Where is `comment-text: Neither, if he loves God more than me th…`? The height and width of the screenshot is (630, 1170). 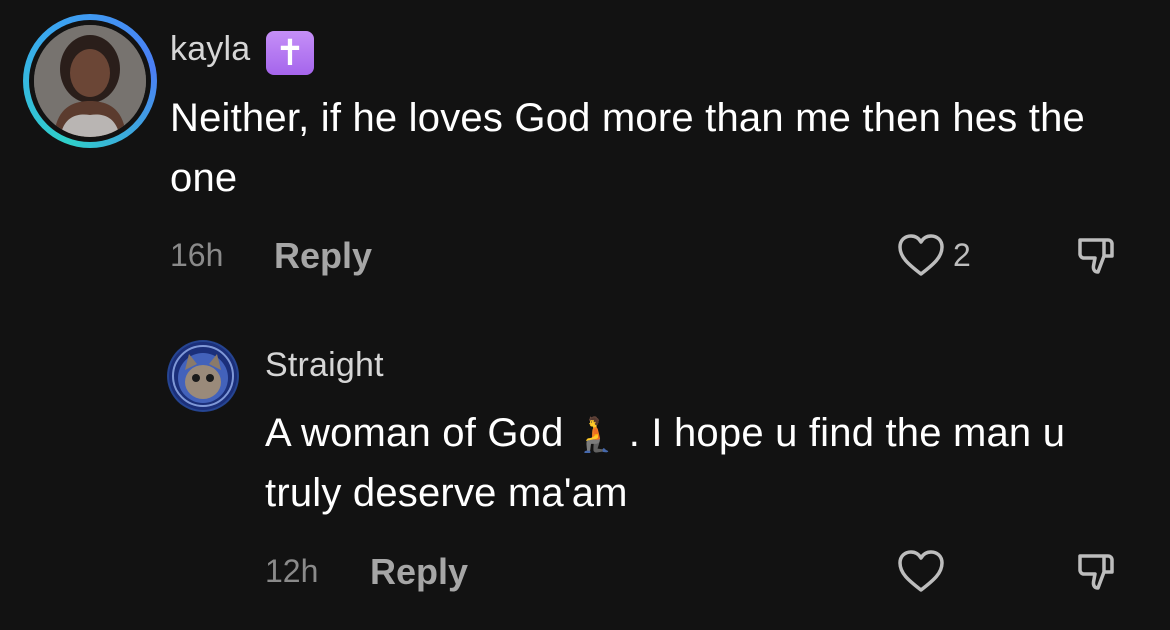 comment-text: Neither, if he loves God more than me th… is located at coordinates (627, 148).